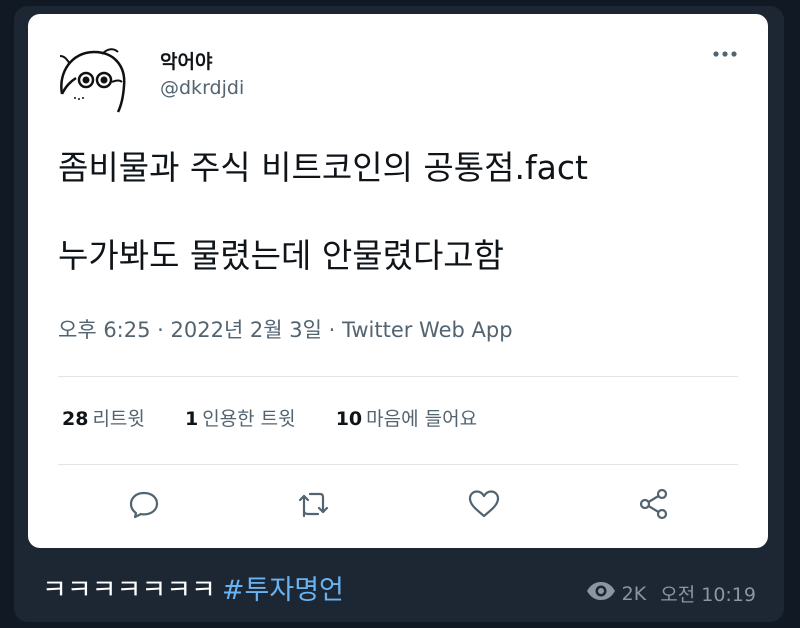  What do you see at coordinates (314, 504) in the screenshot?
I see `retweet-icon` at bounding box center [314, 504].